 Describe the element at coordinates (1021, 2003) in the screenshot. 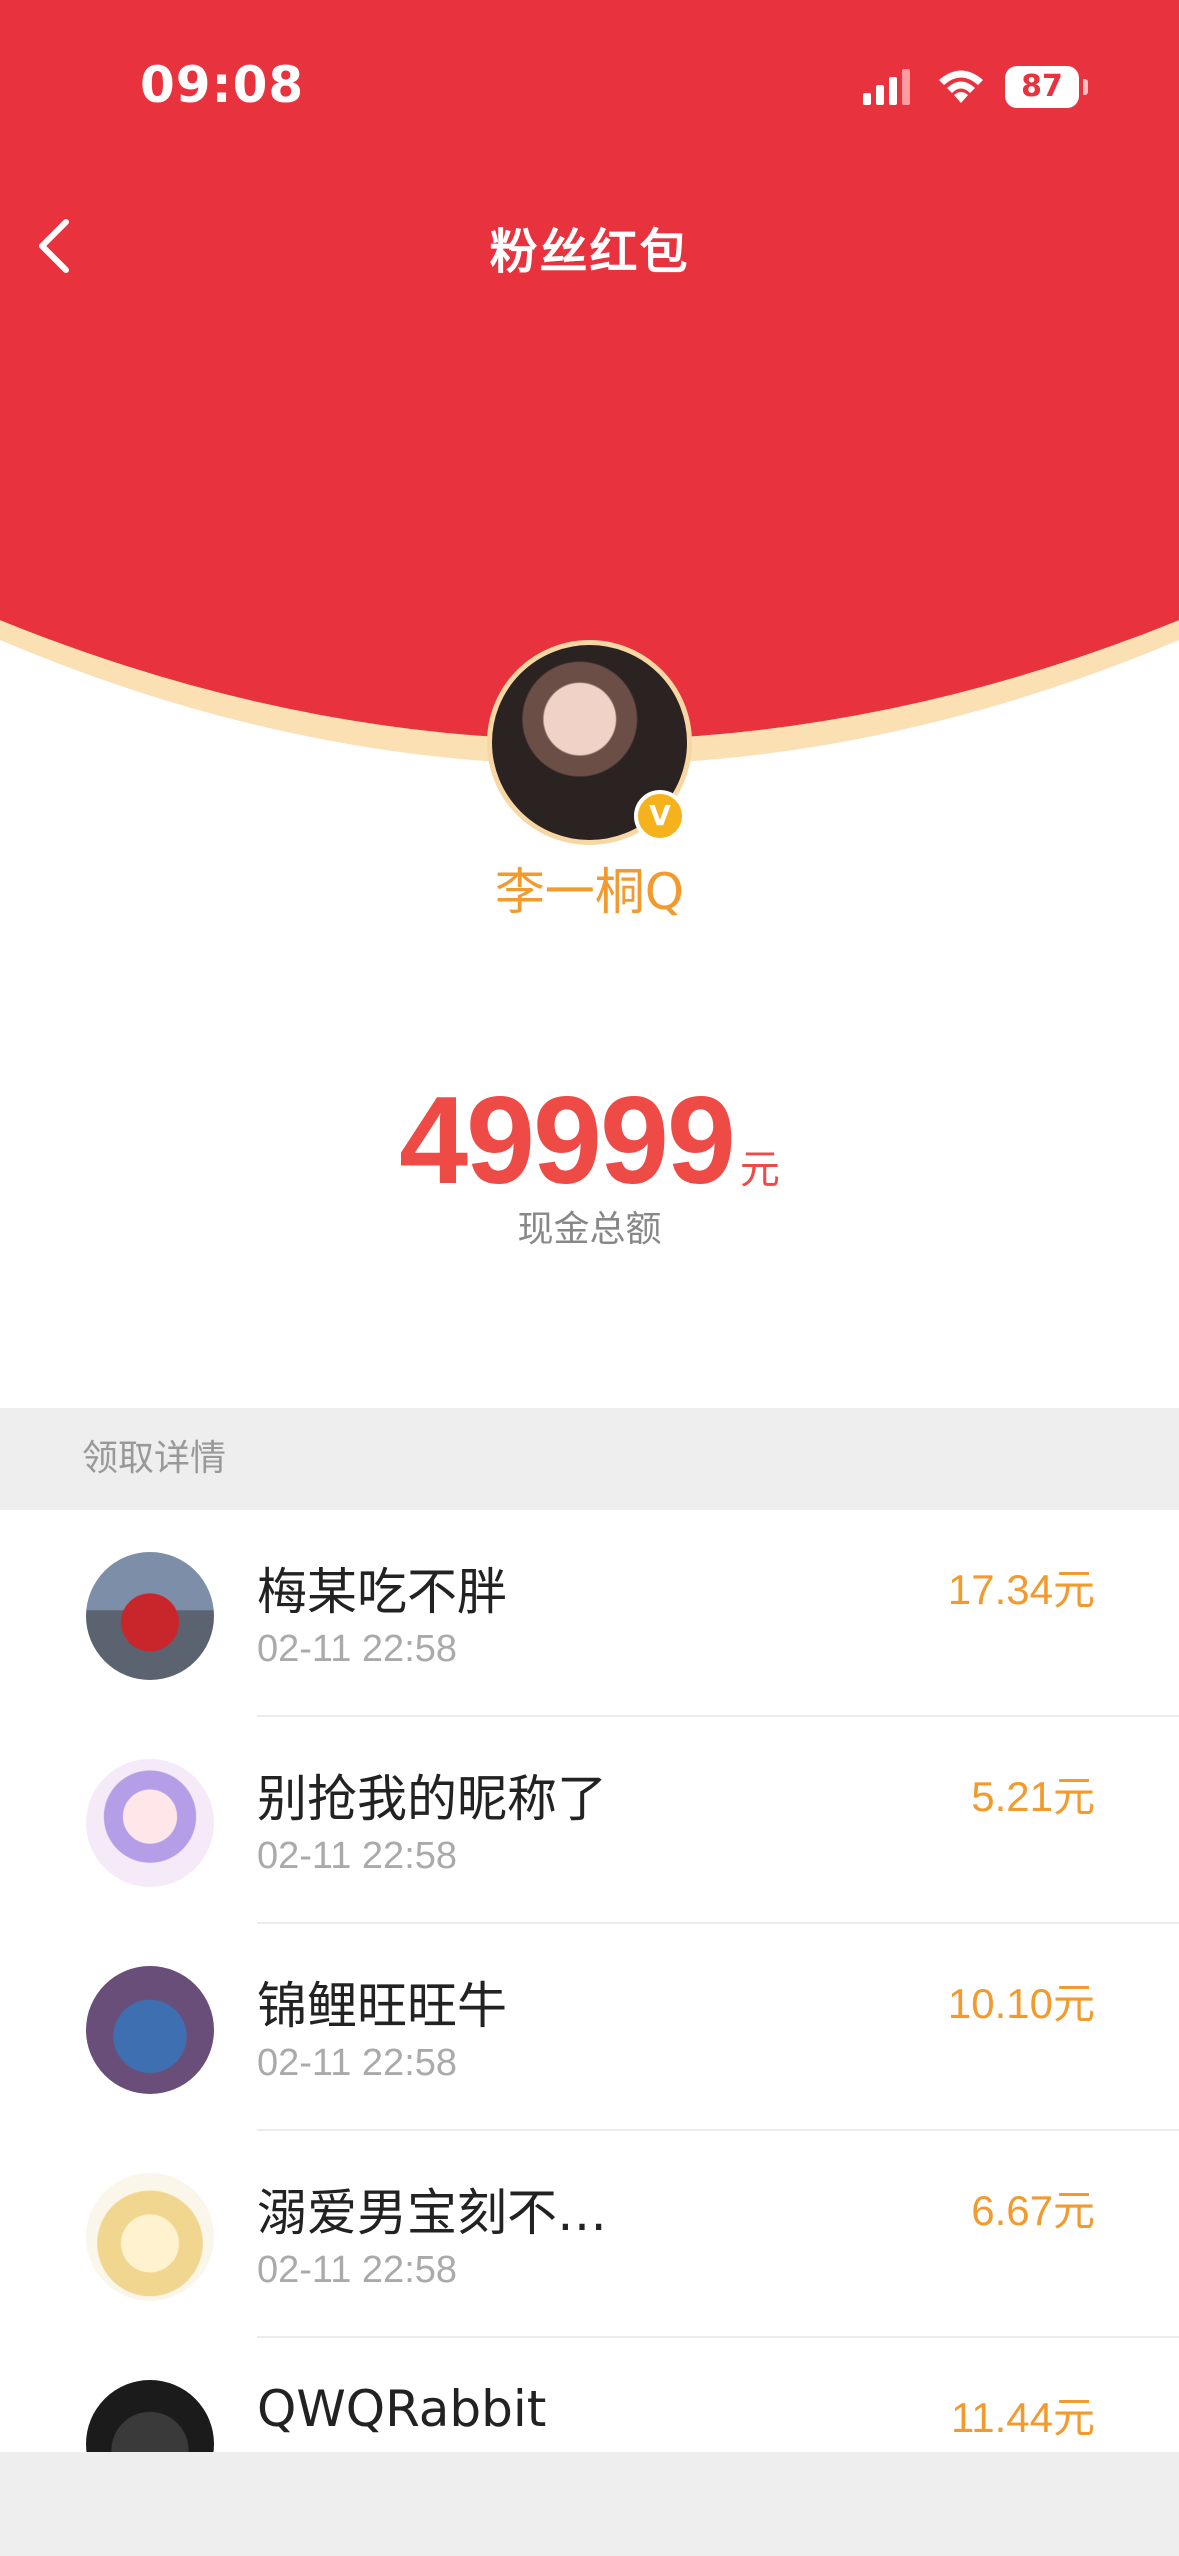

I see `receive-amount: 10.10元` at that location.